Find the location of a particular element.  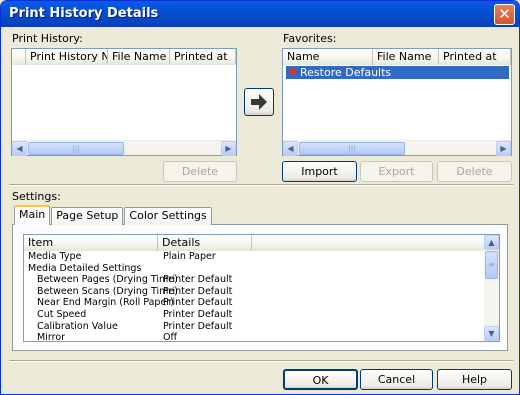

header-filler is located at coordinates (369, 243).